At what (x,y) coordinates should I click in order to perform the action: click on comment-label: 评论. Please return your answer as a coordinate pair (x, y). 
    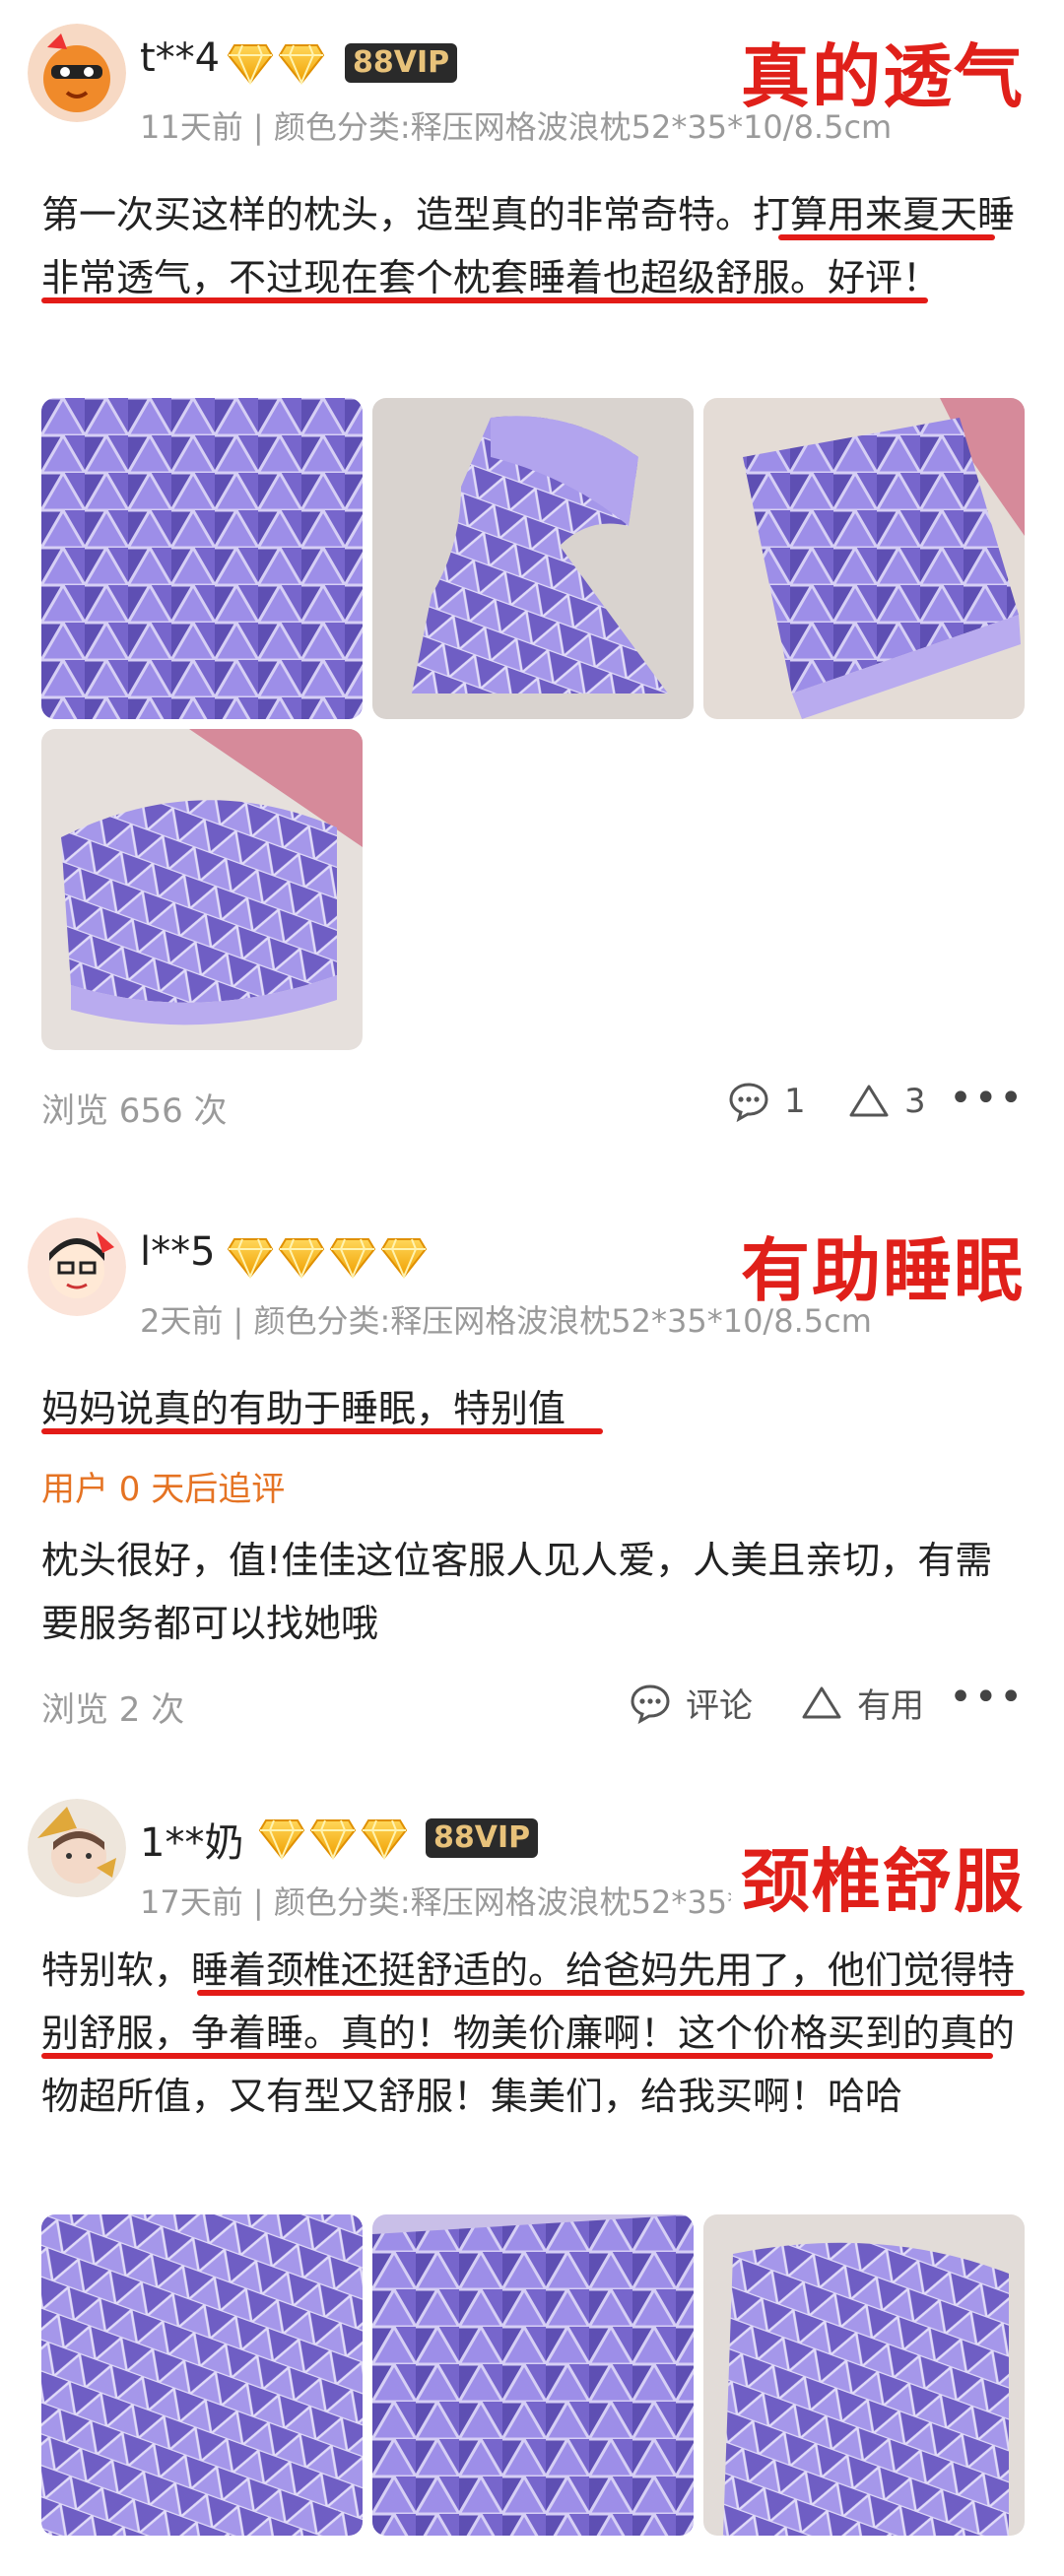
    Looking at the image, I should click on (720, 1706).